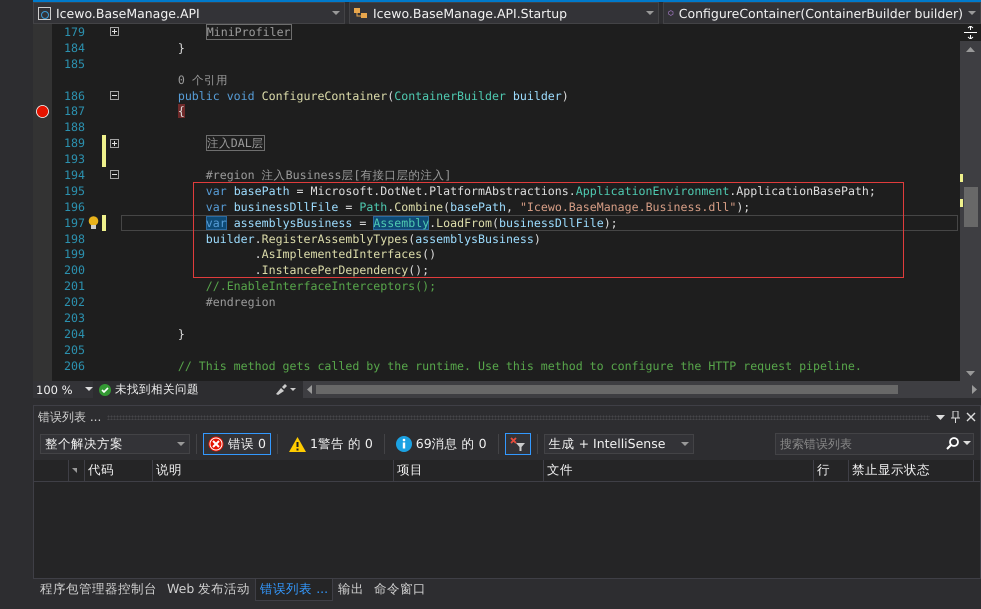  What do you see at coordinates (189, 13) in the screenshot?
I see `project-dropdown: Icewo.BaseManage.API` at bounding box center [189, 13].